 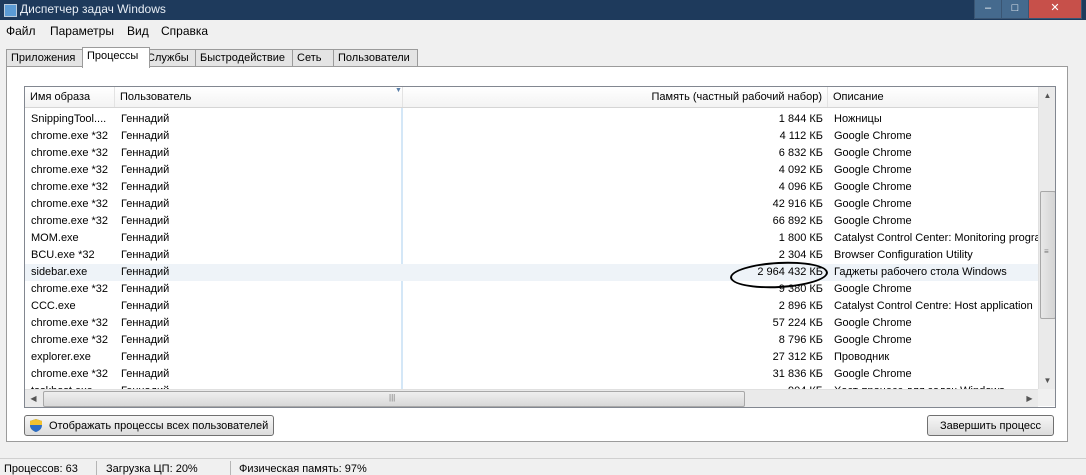 I want to click on vertical-scroll-thumb: ≡, so click(x=1047, y=255).